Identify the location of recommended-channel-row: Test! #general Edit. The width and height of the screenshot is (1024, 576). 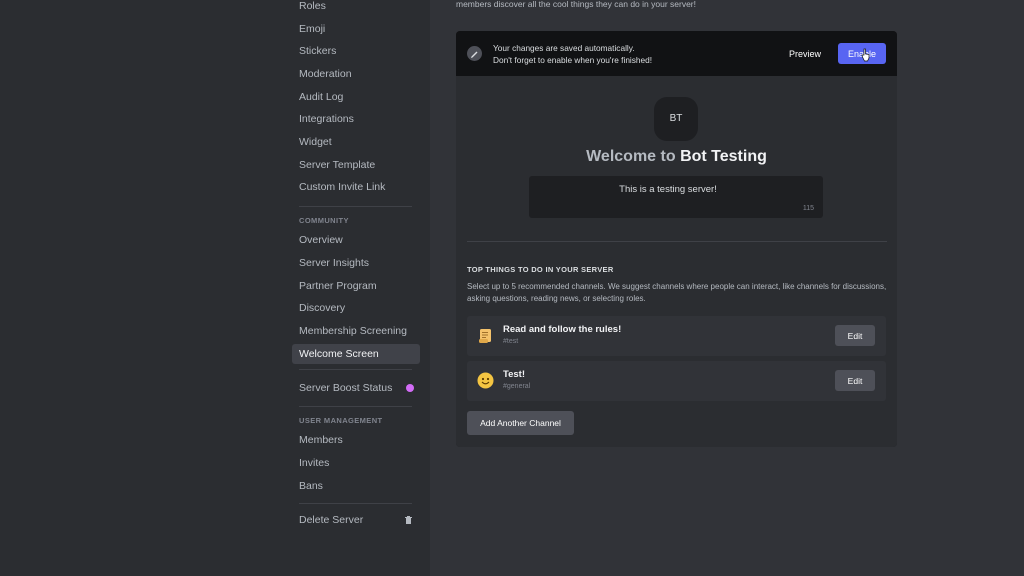
(676, 381).